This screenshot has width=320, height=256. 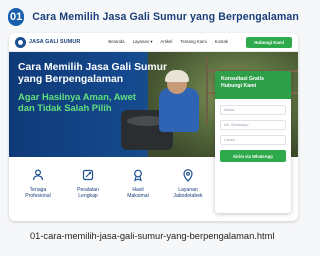 What do you see at coordinates (55, 42) in the screenshot?
I see `logo-text: JASA GALI SUMUR` at bounding box center [55, 42].